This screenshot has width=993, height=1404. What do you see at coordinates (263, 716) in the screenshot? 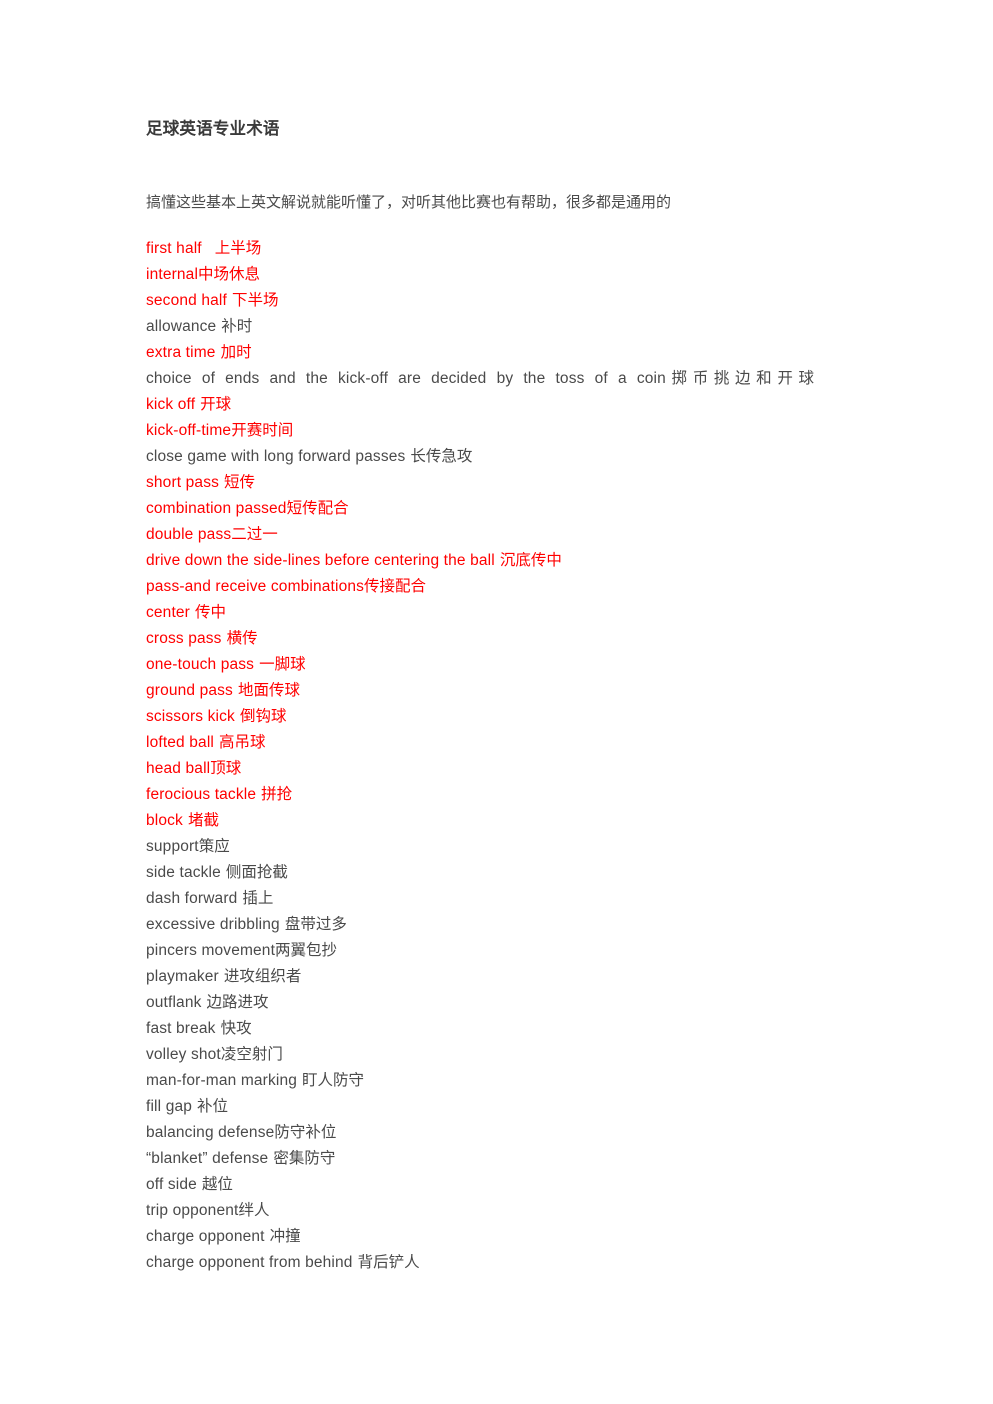
I see `term-chinese: 倒钩球` at bounding box center [263, 716].